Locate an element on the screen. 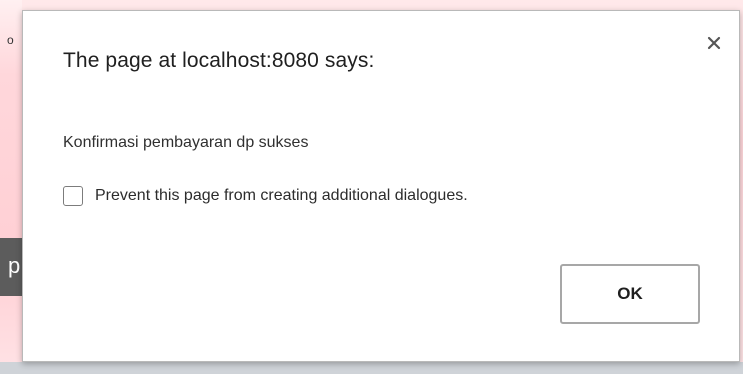  background-bottom-strip is located at coordinates (371, 368).